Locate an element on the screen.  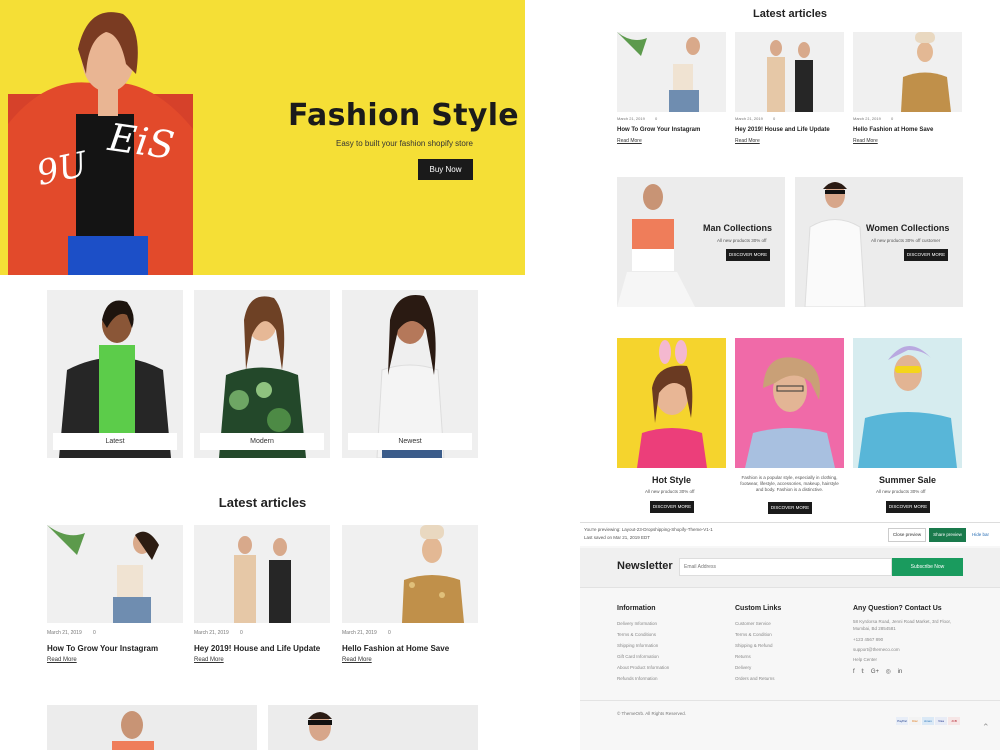
footer-info-link-2: Terms & Conditions is located at coordinates (636, 634).